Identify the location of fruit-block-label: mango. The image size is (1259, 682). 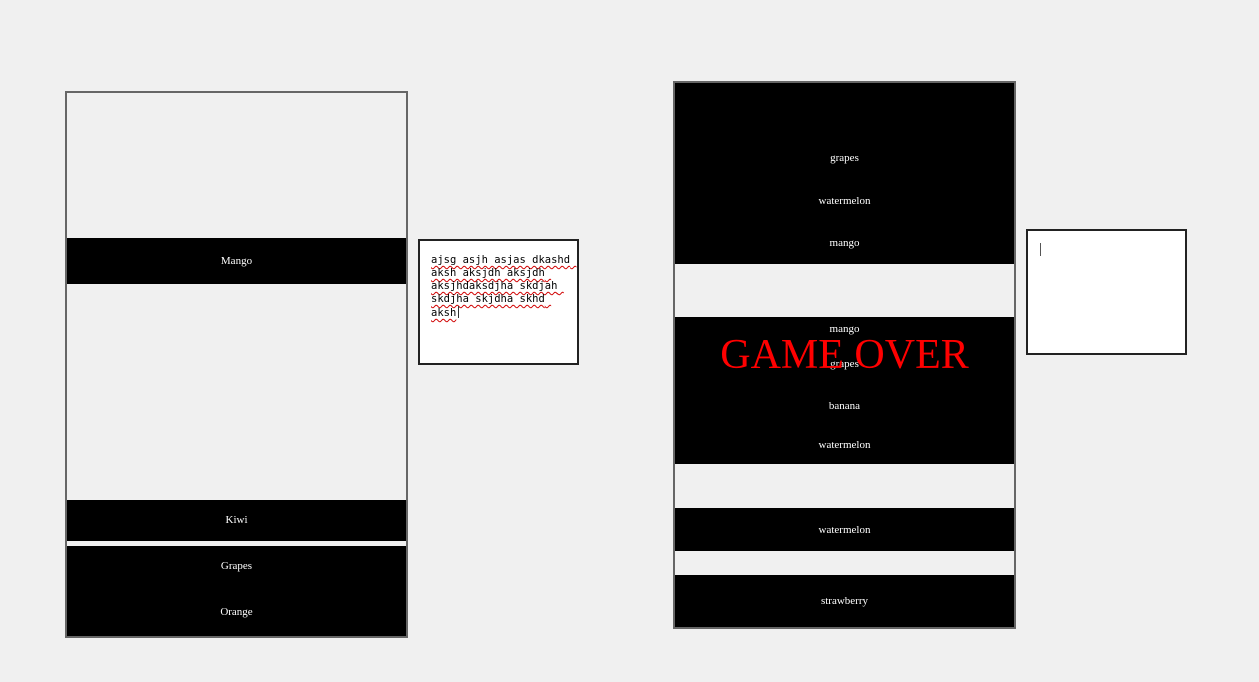
(844, 243).